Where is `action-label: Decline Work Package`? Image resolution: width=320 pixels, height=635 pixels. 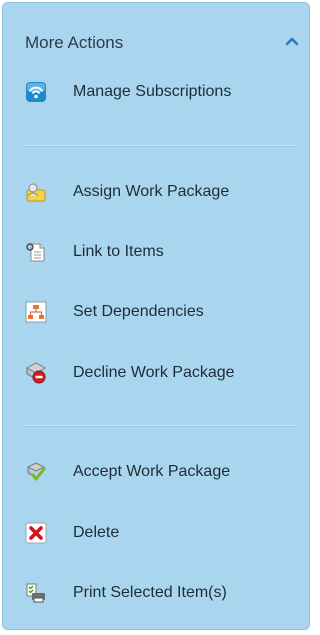
action-label: Decline Work Package is located at coordinates (154, 372).